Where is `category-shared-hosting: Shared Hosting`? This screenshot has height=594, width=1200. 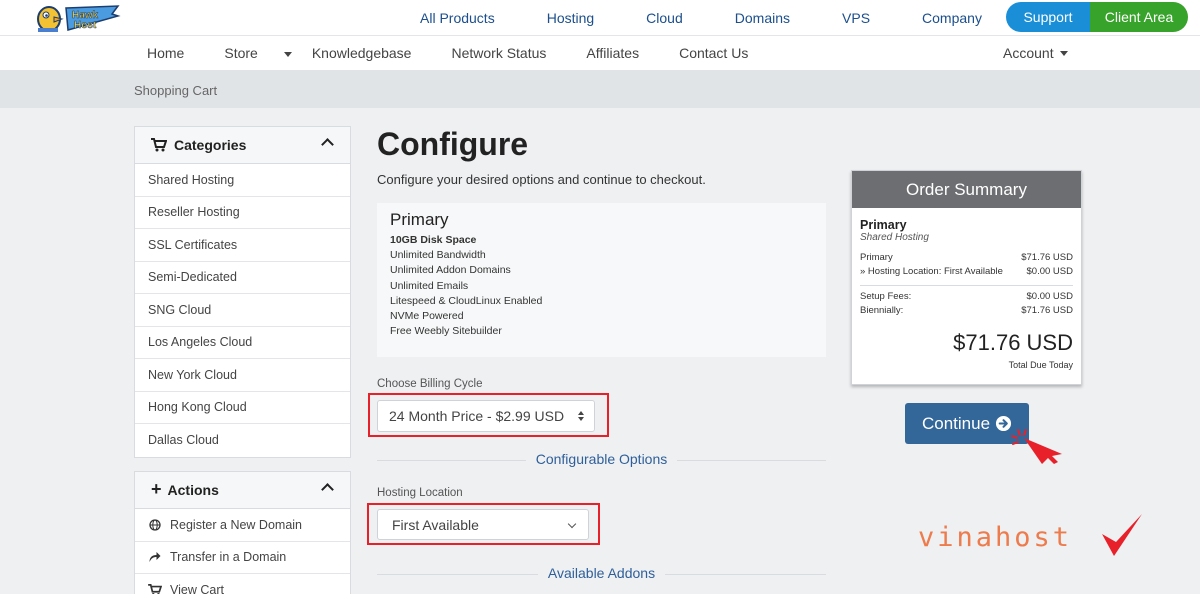 category-shared-hosting: Shared Hosting is located at coordinates (242, 180).